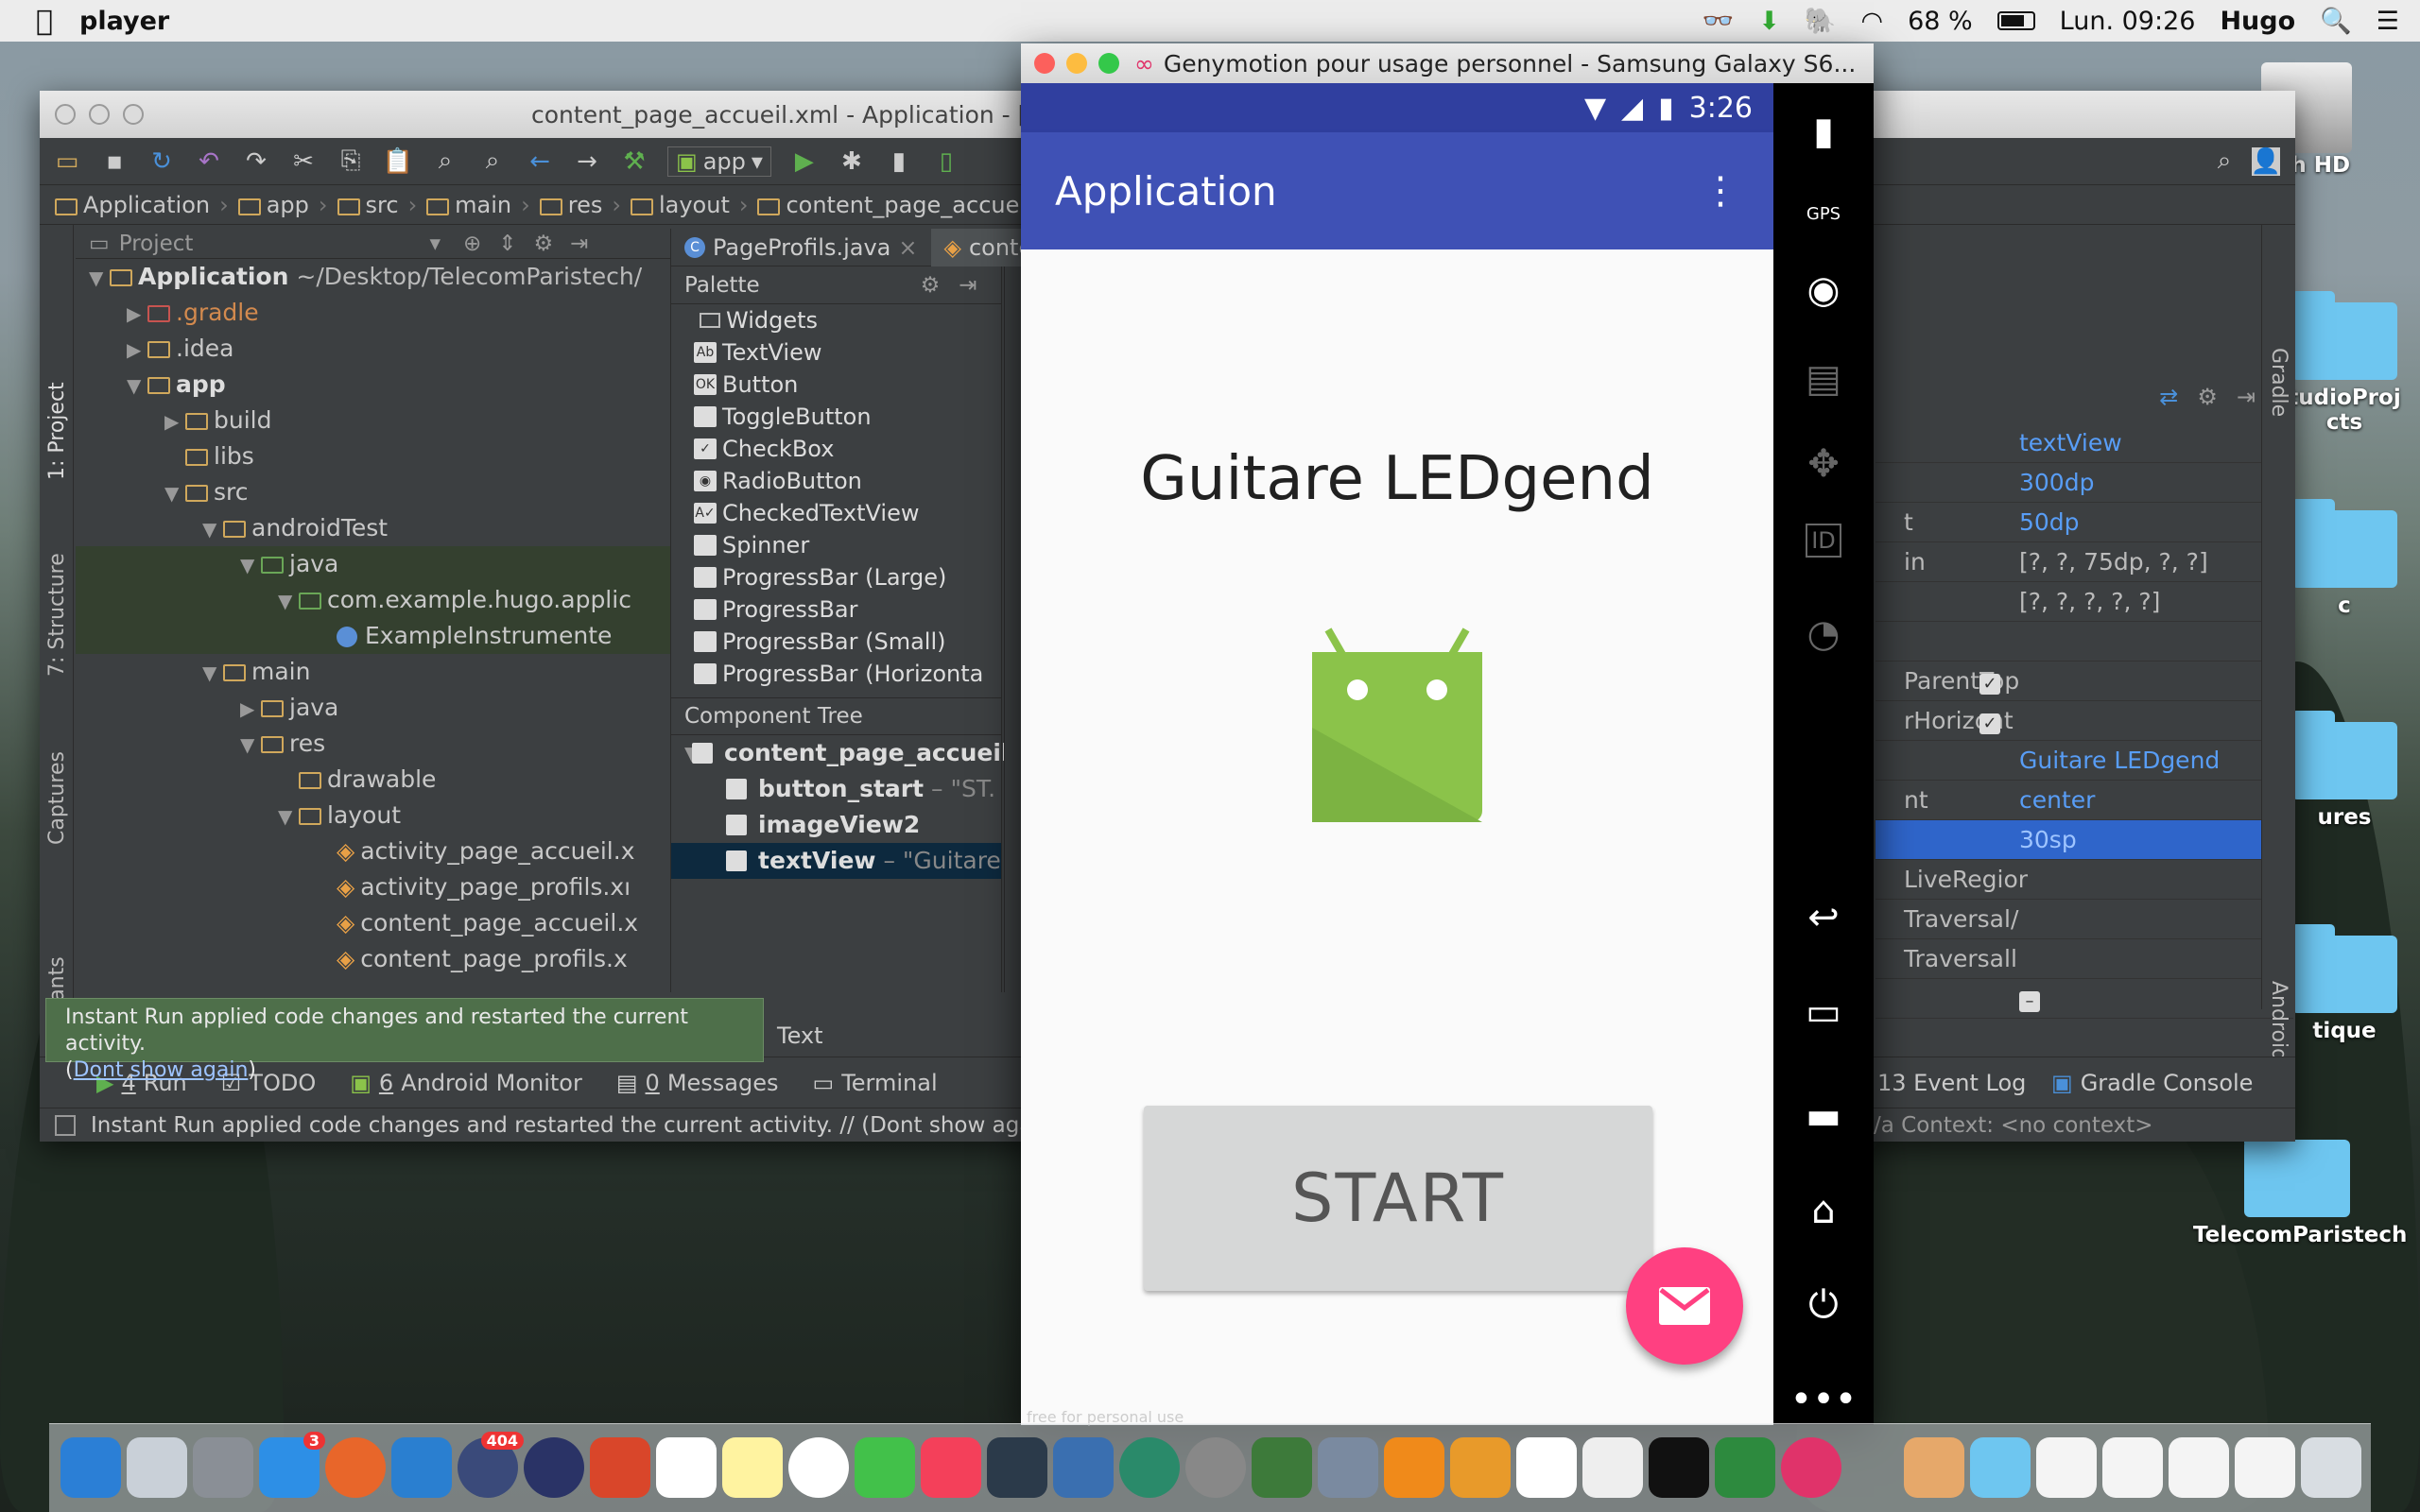  What do you see at coordinates (899, 161) in the screenshot?
I see `profile-icon: ▮` at bounding box center [899, 161].